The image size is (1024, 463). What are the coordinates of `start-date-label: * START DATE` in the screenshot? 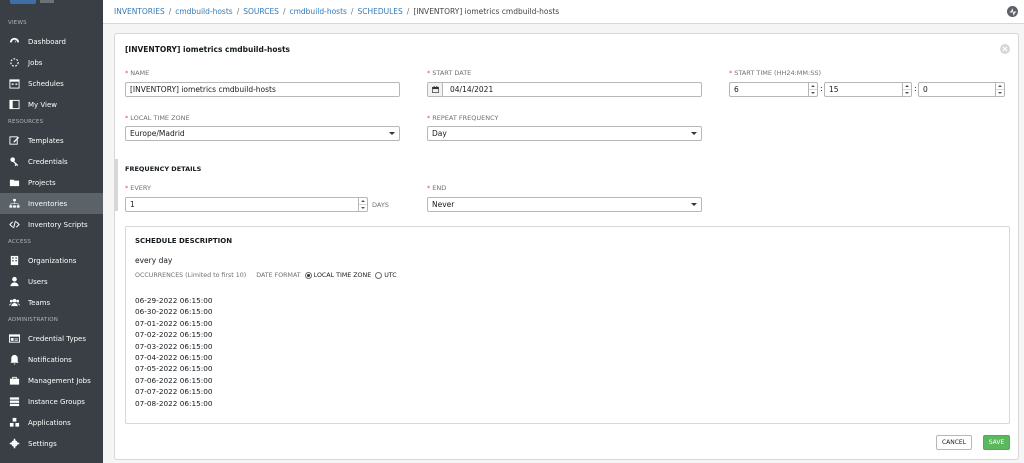 It's located at (449, 73).